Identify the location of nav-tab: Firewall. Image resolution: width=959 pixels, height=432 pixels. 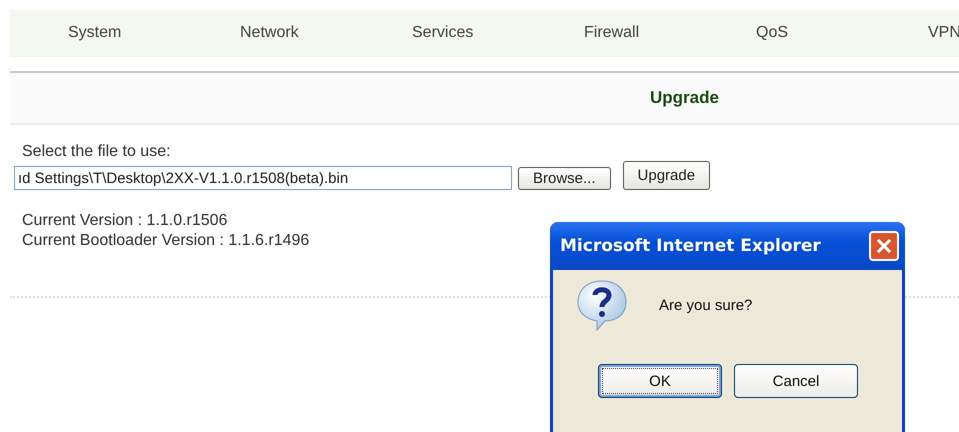
(612, 33).